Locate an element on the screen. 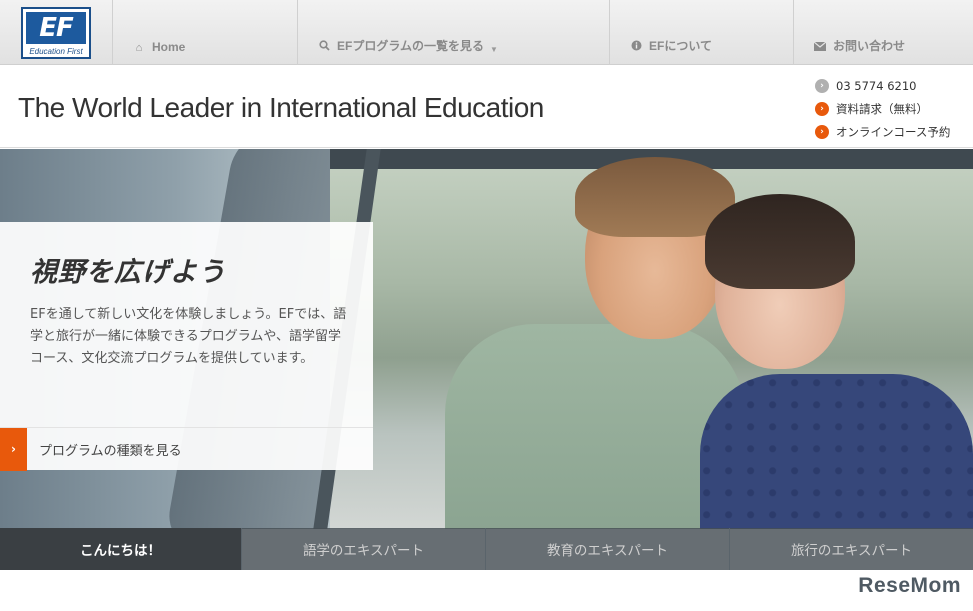 The image size is (973, 611). hero-photo-person-body is located at coordinates (836, 451).